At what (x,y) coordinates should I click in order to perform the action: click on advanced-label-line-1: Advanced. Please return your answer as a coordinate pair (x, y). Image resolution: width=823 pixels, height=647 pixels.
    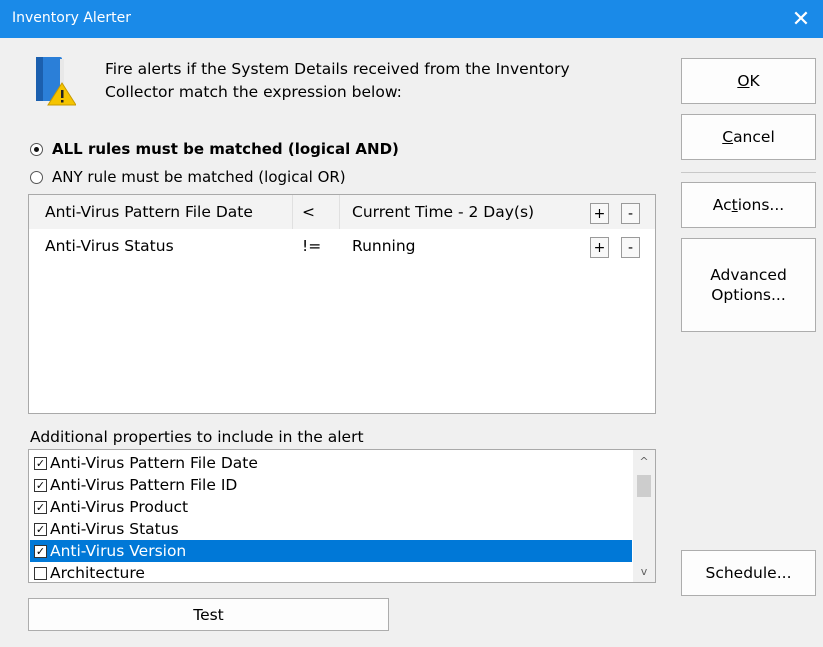
    Looking at the image, I should click on (748, 275).